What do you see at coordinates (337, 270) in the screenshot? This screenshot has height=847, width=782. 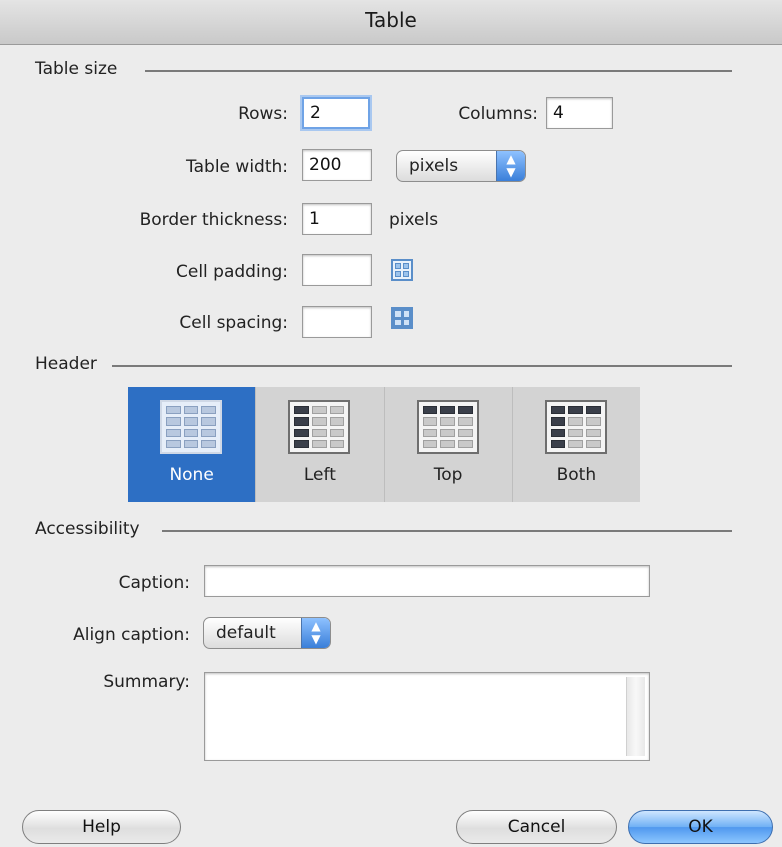 I see `cell-padding-input` at bounding box center [337, 270].